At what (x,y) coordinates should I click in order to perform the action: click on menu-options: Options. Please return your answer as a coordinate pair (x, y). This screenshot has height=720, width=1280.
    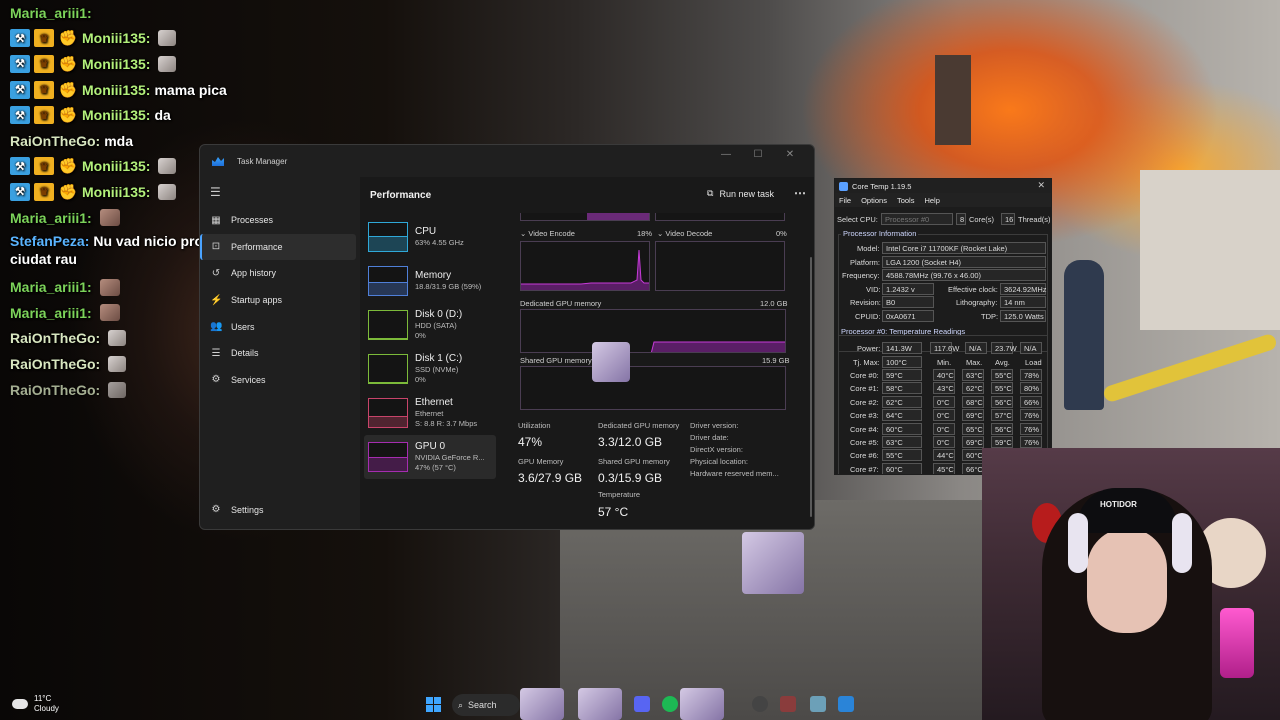
    Looking at the image, I should click on (874, 200).